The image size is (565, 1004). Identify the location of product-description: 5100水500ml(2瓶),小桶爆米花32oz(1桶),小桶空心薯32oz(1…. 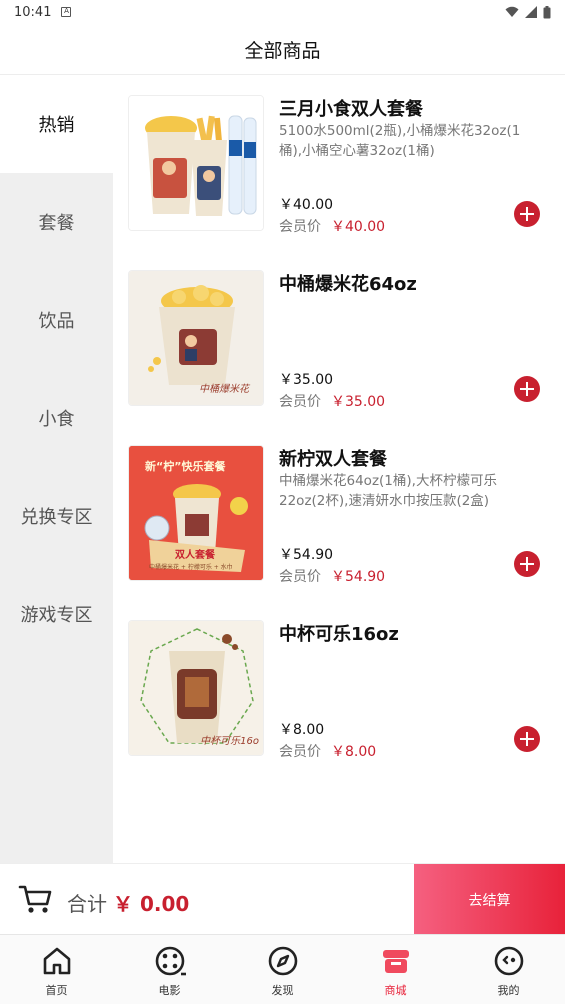
(400, 141).